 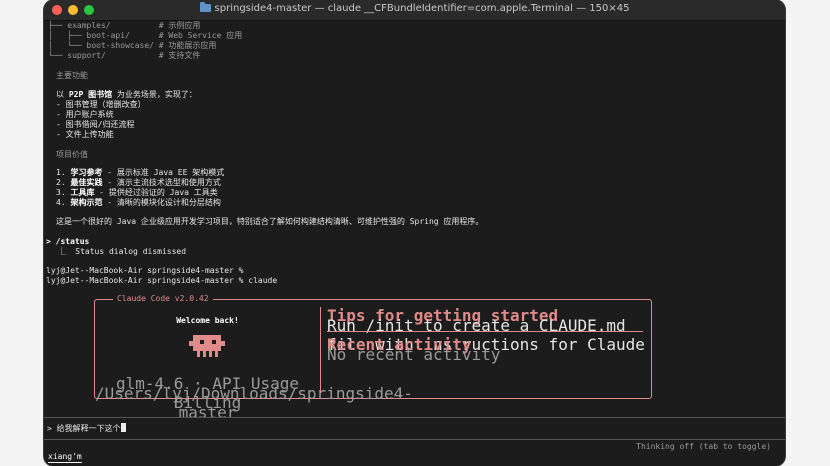 What do you see at coordinates (63, 202) in the screenshot?
I see `value-num: 4.` at bounding box center [63, 202].